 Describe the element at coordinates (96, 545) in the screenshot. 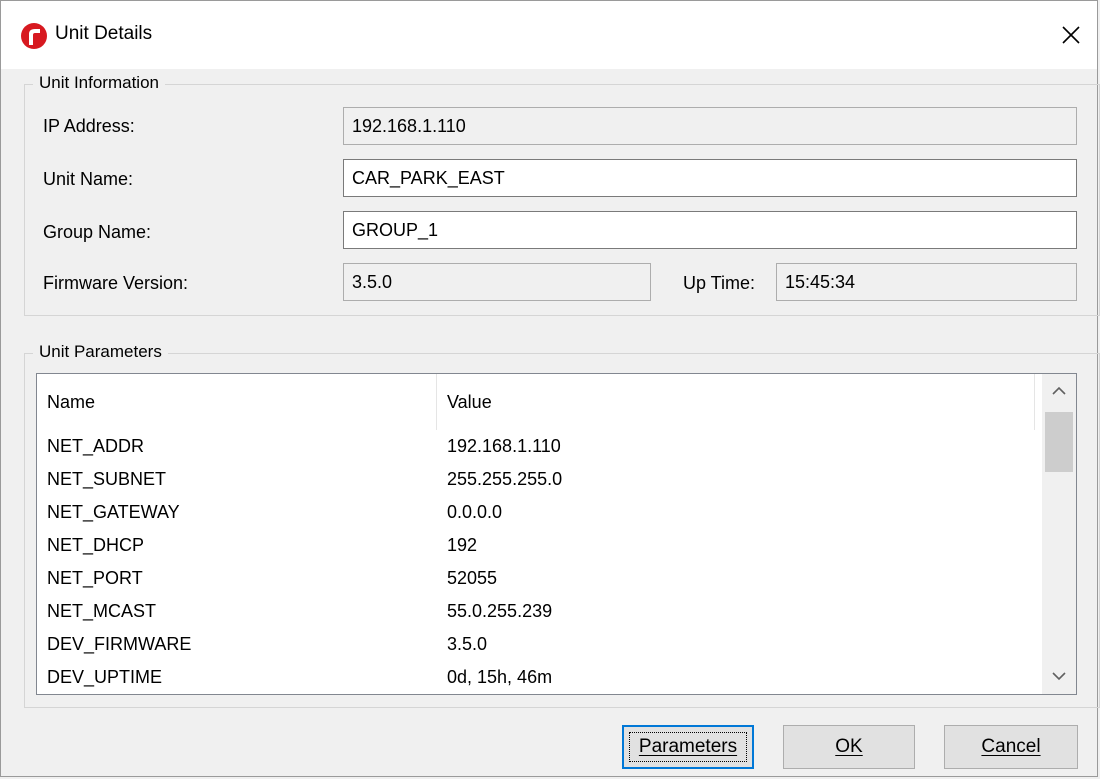

I see `param-name: NET_DHCP` at that location.